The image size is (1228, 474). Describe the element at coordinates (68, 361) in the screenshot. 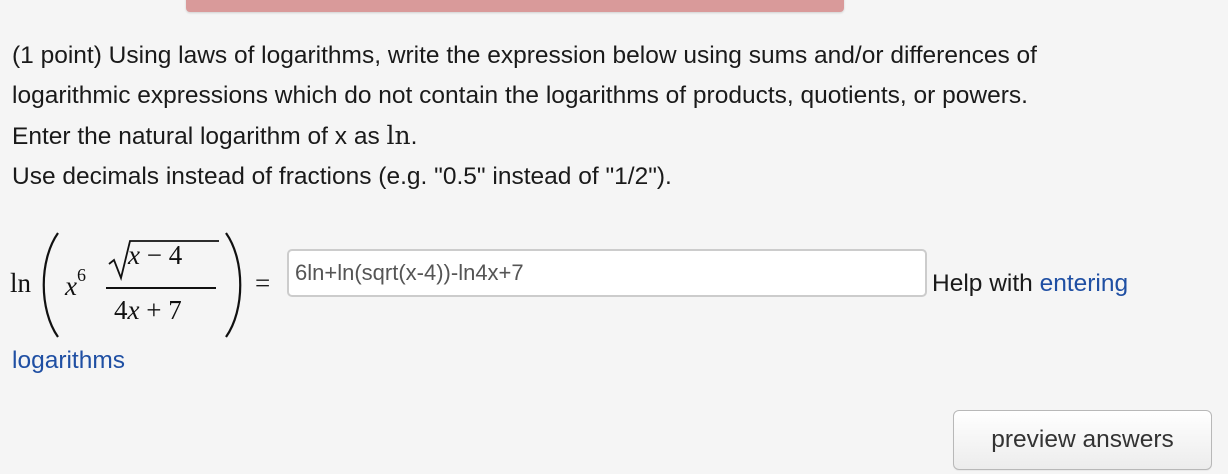

I see `help-link-logarithms: logarithms` at that location.